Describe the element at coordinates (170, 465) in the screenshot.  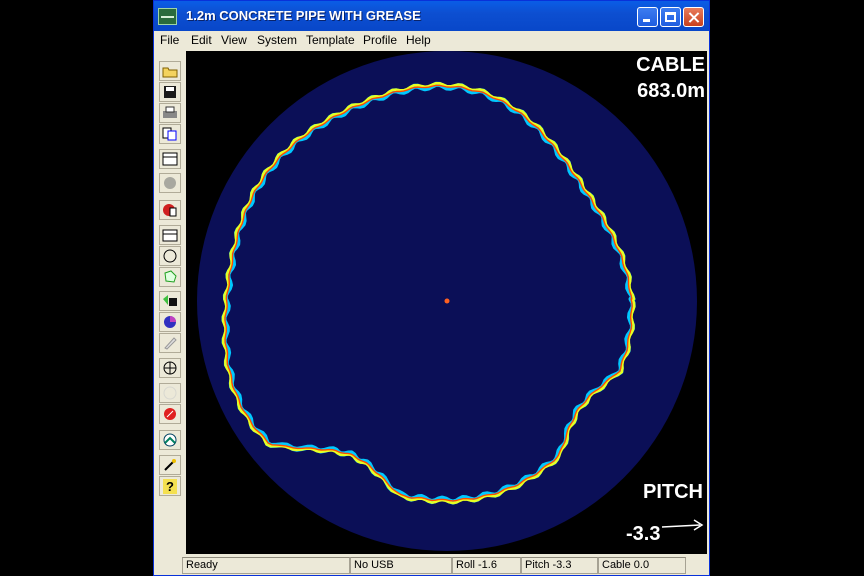
I see `wand-icon` at that location.